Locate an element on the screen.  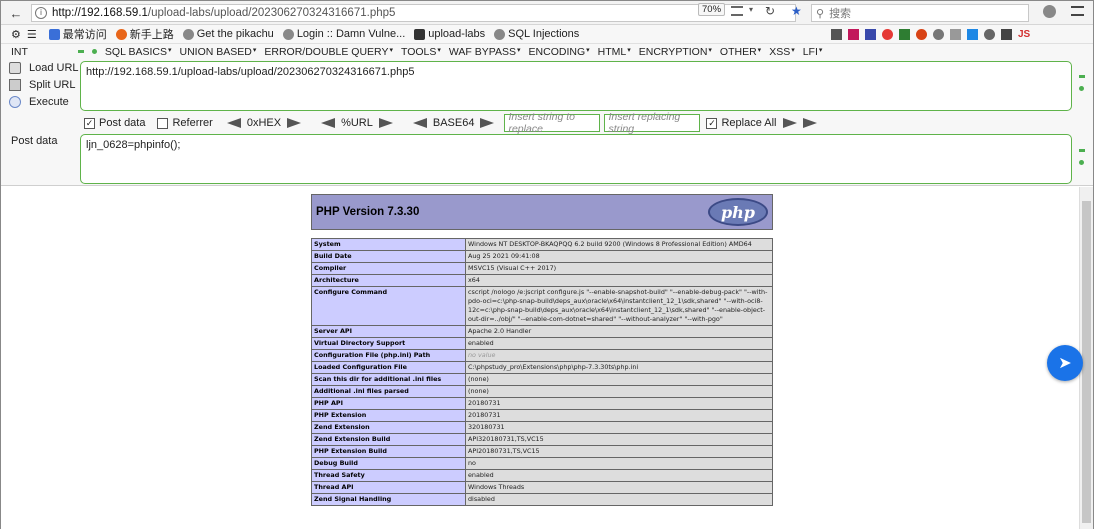
menu-icon is located at coordinates (1077, 11).